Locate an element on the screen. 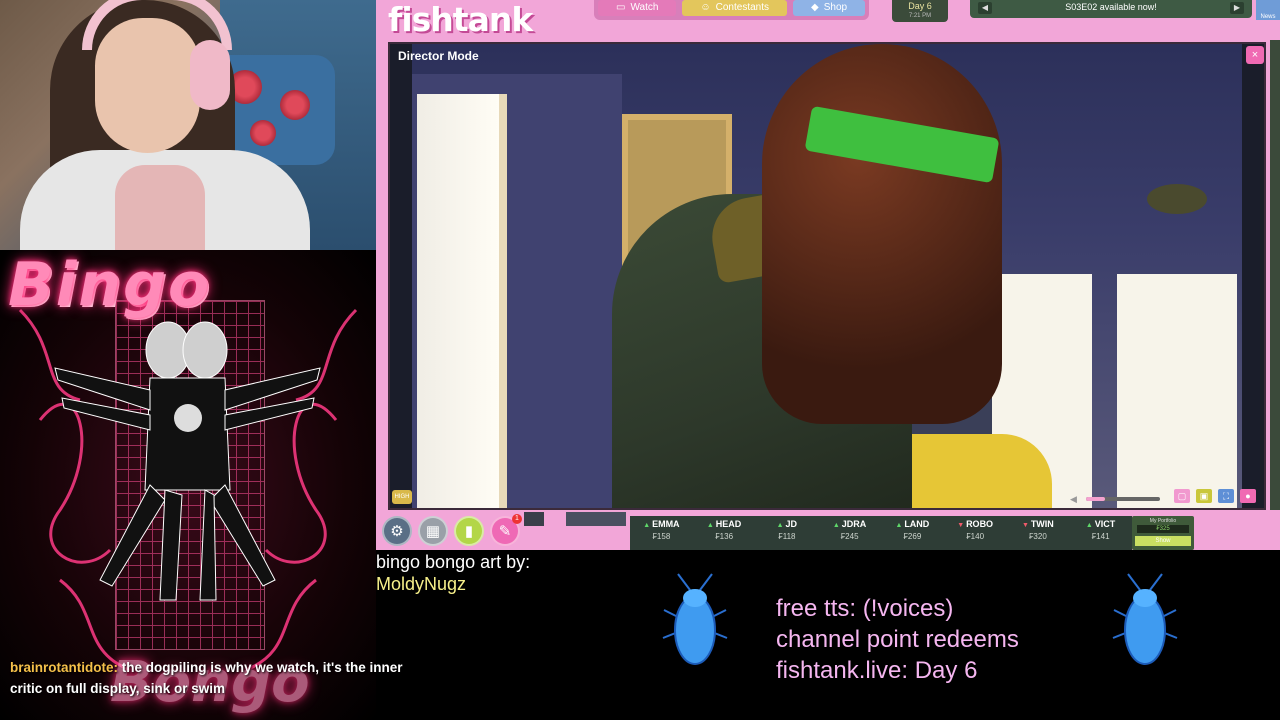 Image resolution: width=1280 pixels, height=720 pixels. scene-door is located at coordinates (462, 301).